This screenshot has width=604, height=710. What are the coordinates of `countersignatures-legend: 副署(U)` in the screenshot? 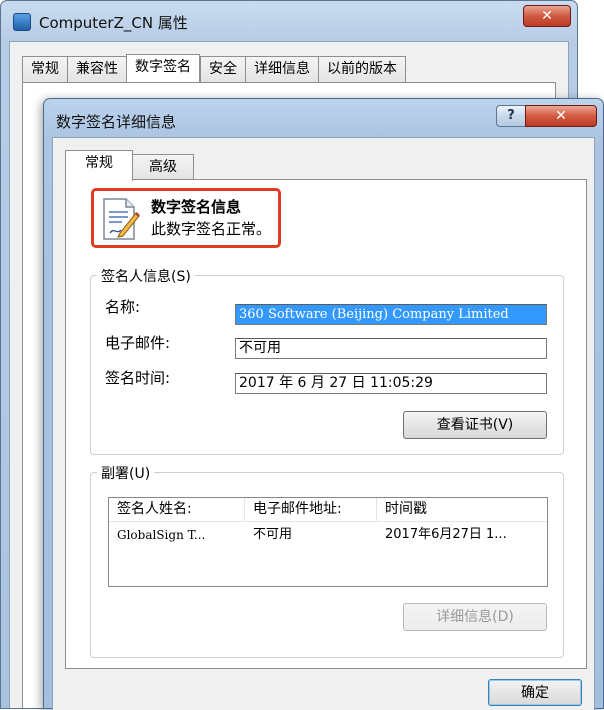 It's located at (126, 473).